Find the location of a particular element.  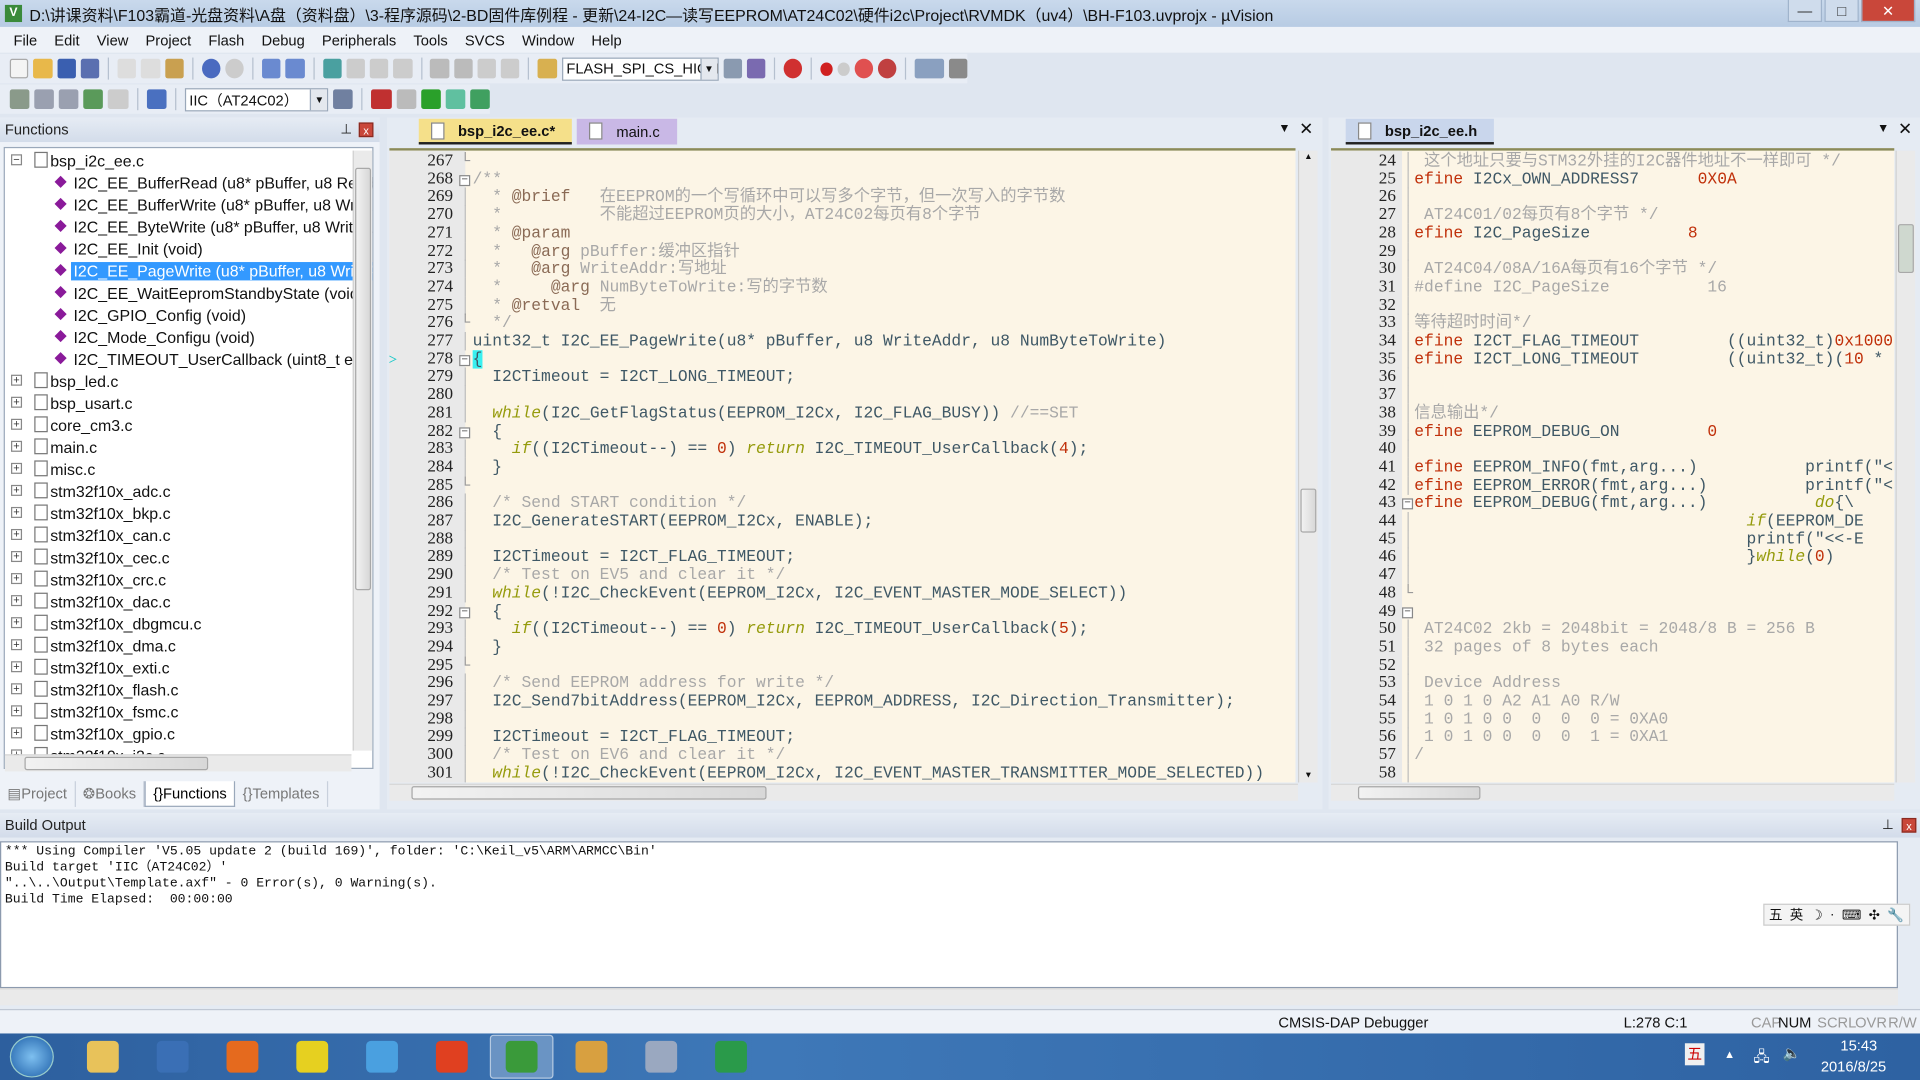

chevron-down-icon: ▼ is located at coordinates (708, 68).